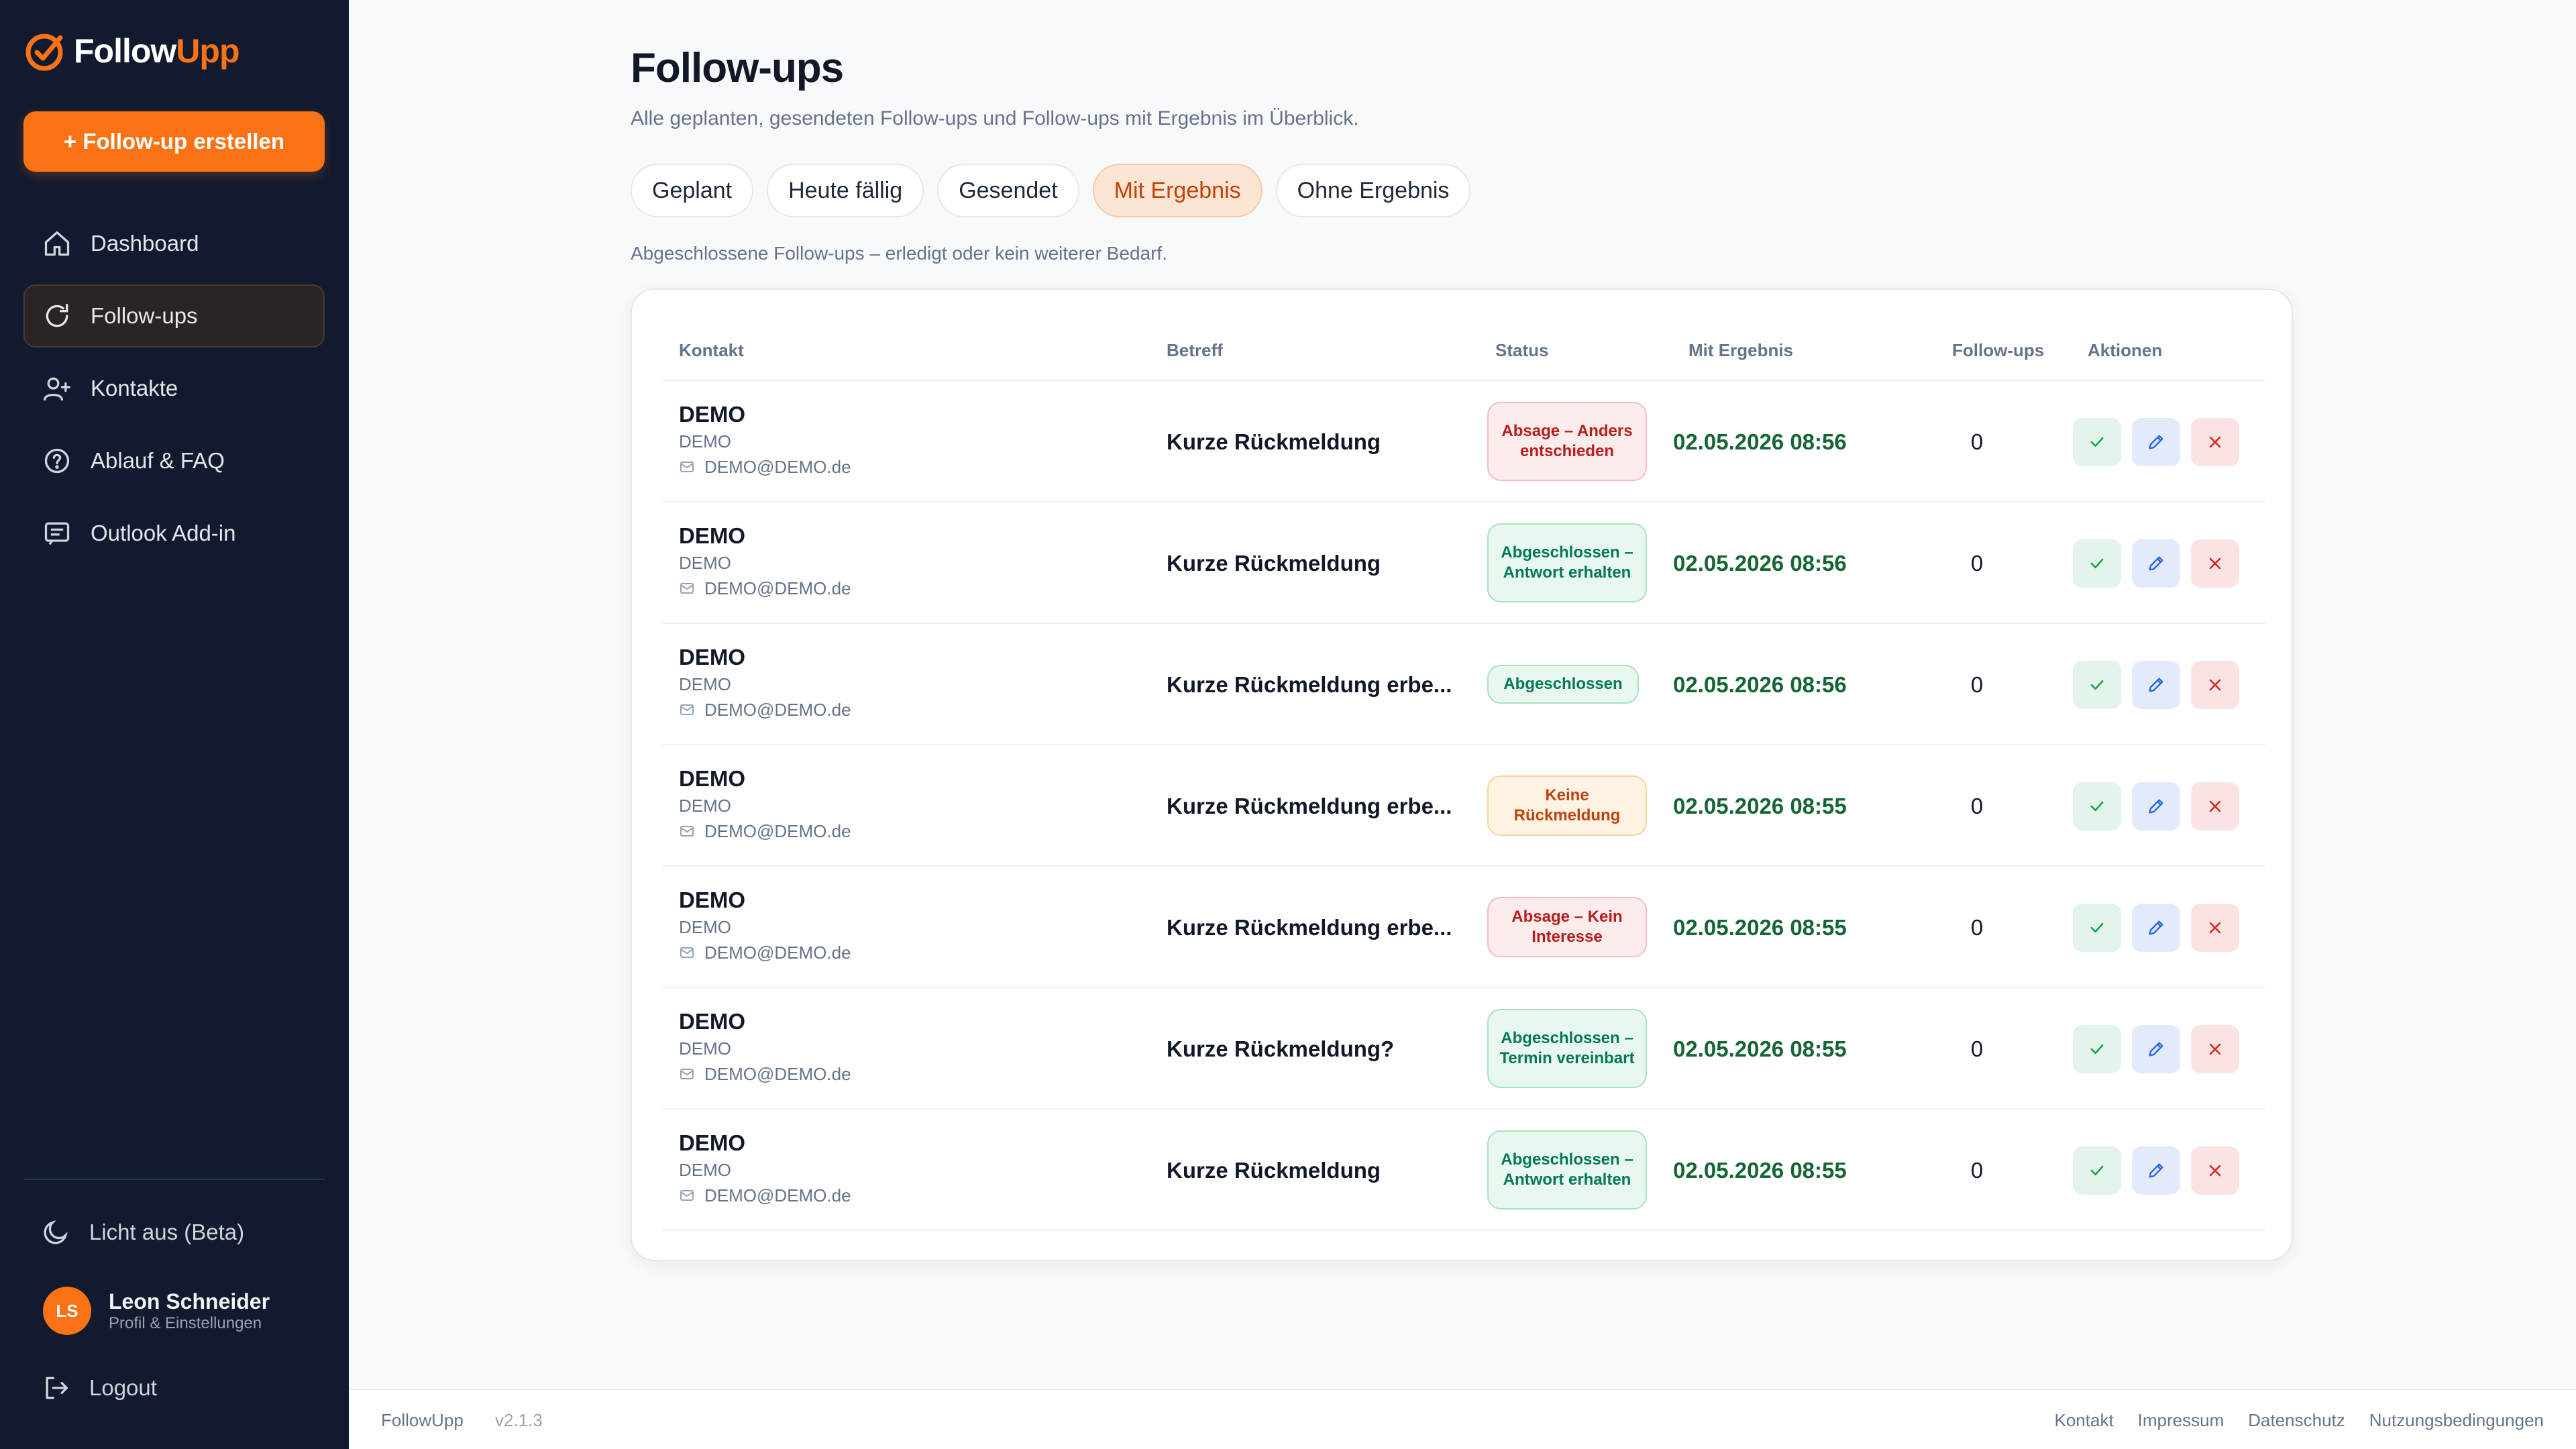  I want to click on create-followup-button: + Follow-up erstellen, so click(174, 141).